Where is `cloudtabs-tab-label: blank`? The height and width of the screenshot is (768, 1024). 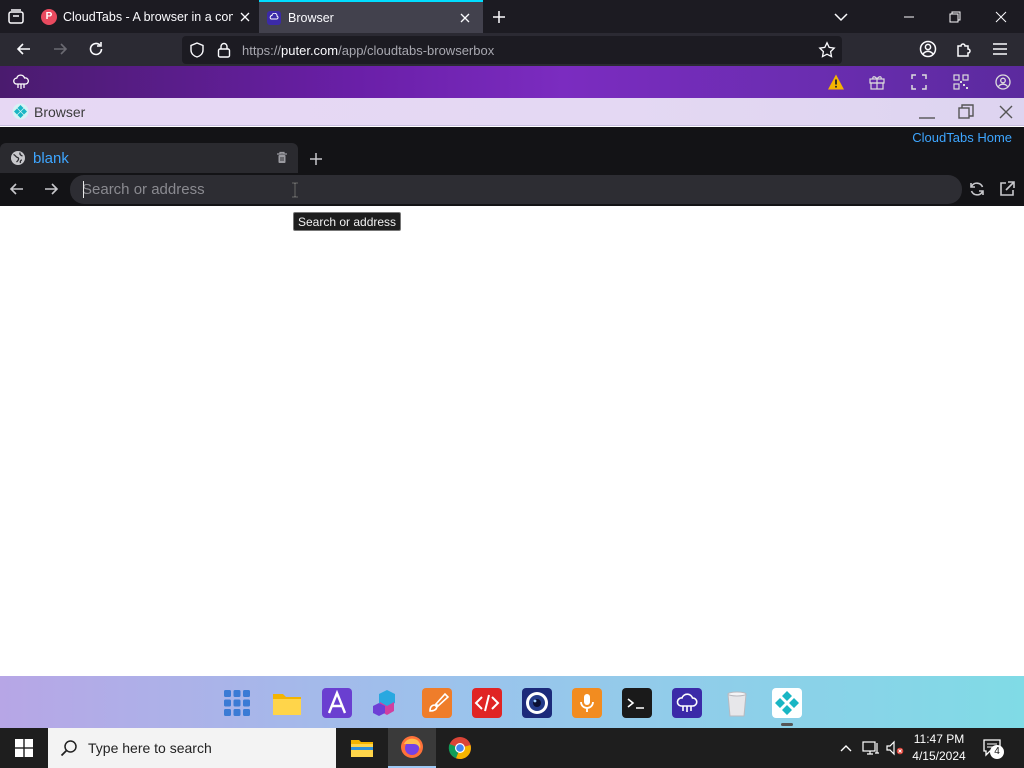 cloudtabs-tab-label: blank is located at coordinates (51, 158).